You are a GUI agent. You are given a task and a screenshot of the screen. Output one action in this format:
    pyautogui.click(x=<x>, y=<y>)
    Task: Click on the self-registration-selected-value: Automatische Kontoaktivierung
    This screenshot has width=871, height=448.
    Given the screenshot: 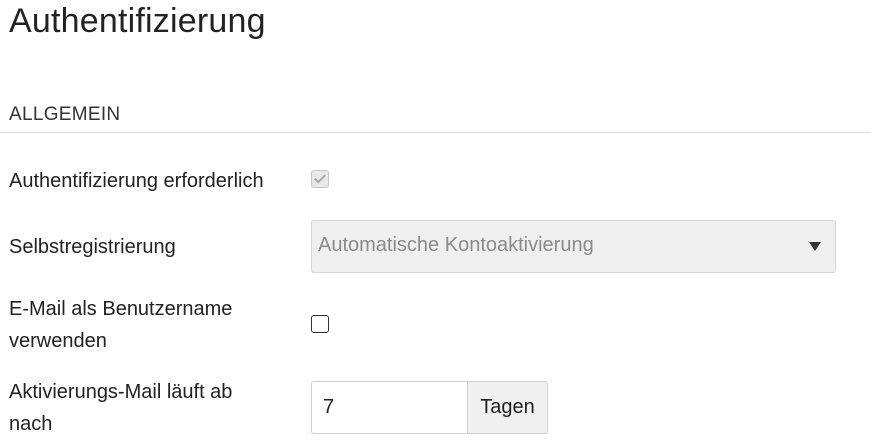 What is the action you would take?
    pyautogui.click(x=456, y=245)
    